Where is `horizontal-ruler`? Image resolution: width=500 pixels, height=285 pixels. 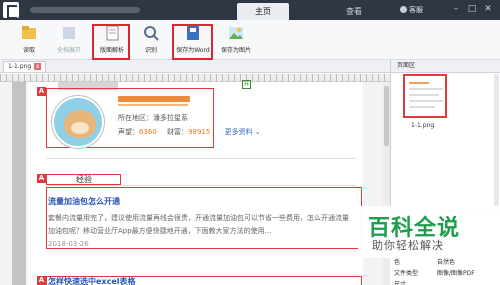
horizontal-ruler is located at coordinates (195, 78).